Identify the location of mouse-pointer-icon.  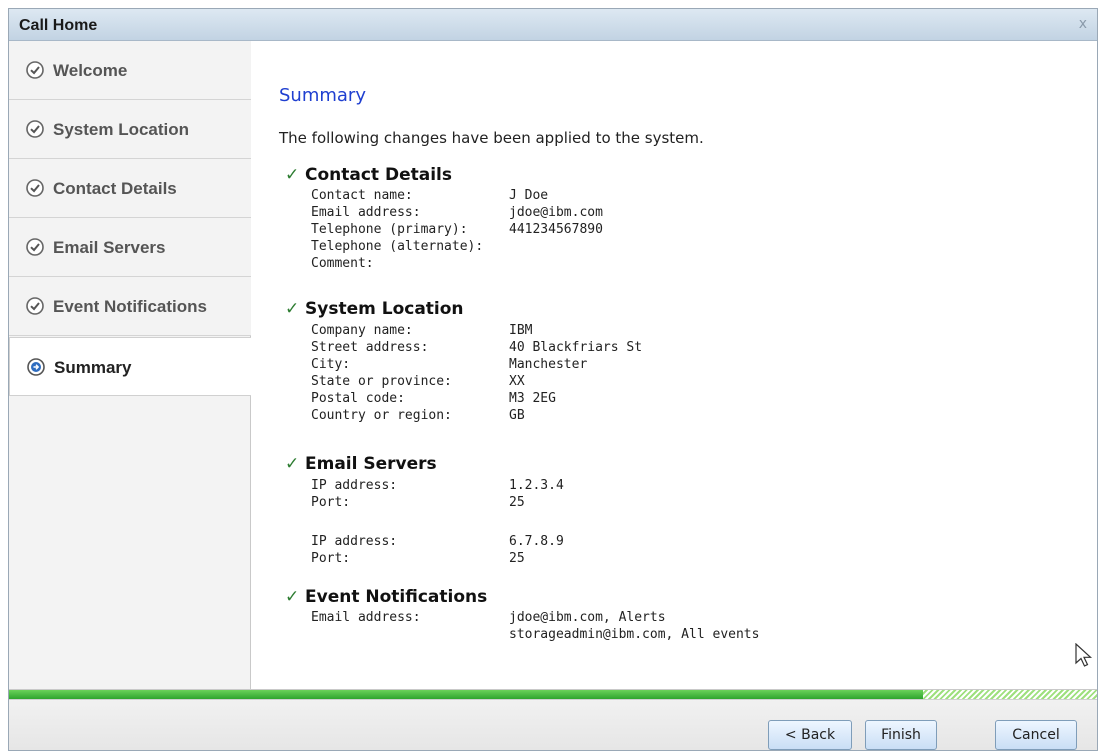
(1084, 655).